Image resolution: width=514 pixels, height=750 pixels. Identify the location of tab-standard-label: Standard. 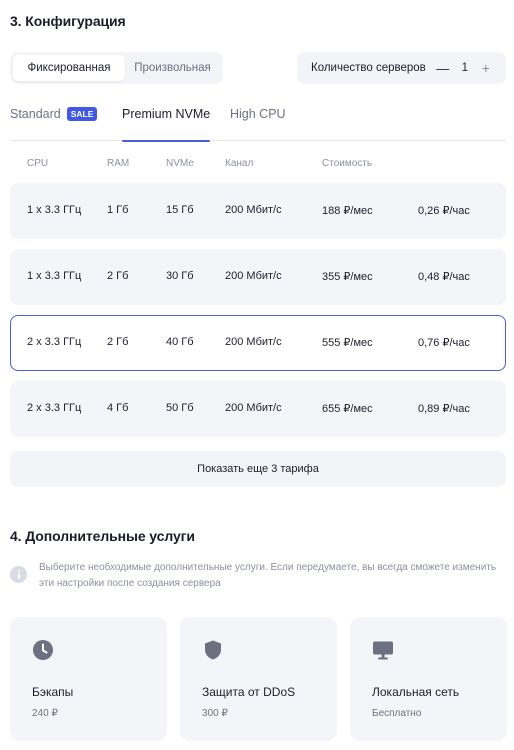
(35, 114).